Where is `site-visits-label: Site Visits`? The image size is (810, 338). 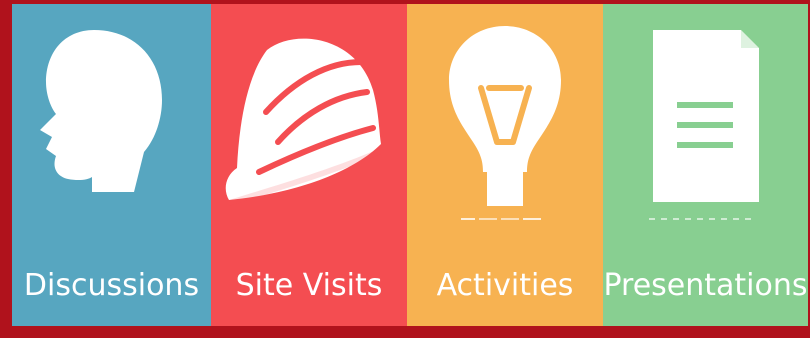
site-visits-label: Site Visits is located at coordinates (309, 285).